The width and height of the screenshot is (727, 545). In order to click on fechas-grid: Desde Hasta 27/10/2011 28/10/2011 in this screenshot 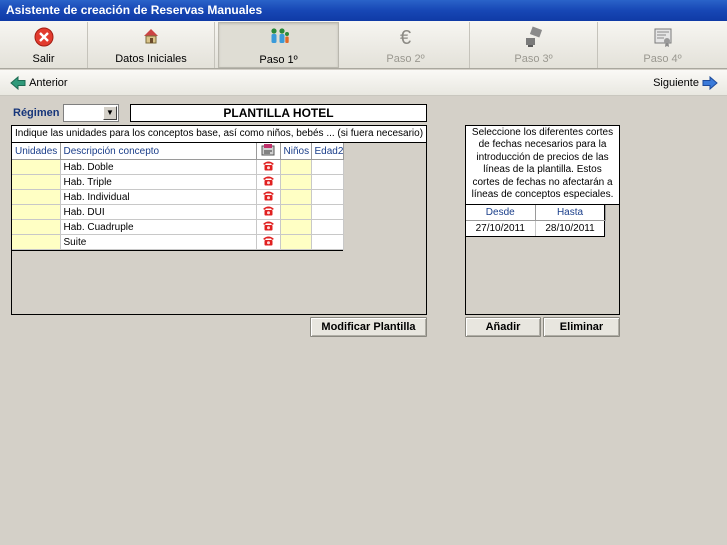, I will do `click(536, 221)`.